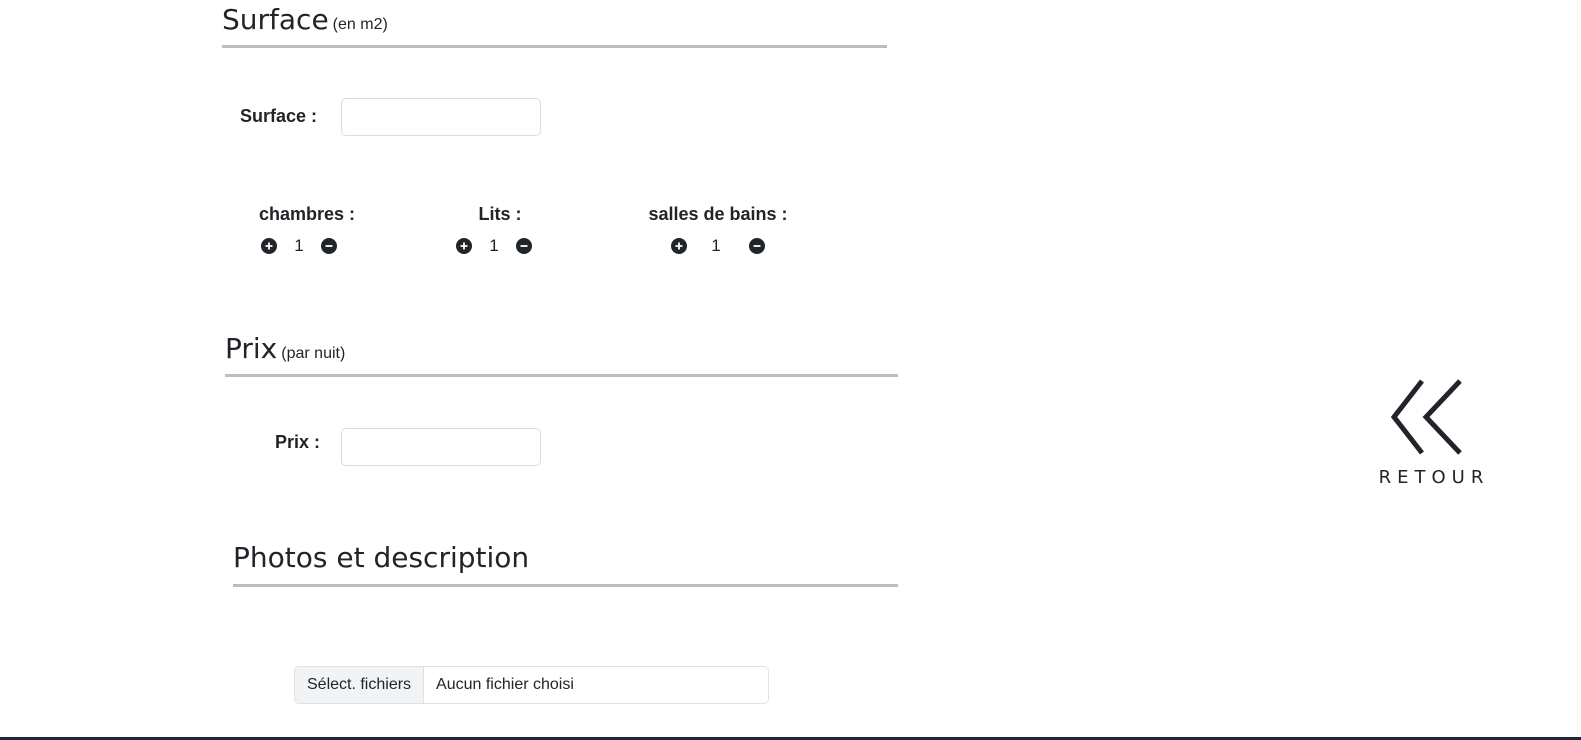 The height and width of the screenshot is (740, 1581). I want to click on price-section-title: Prix (par nuit), so click(285, 348).